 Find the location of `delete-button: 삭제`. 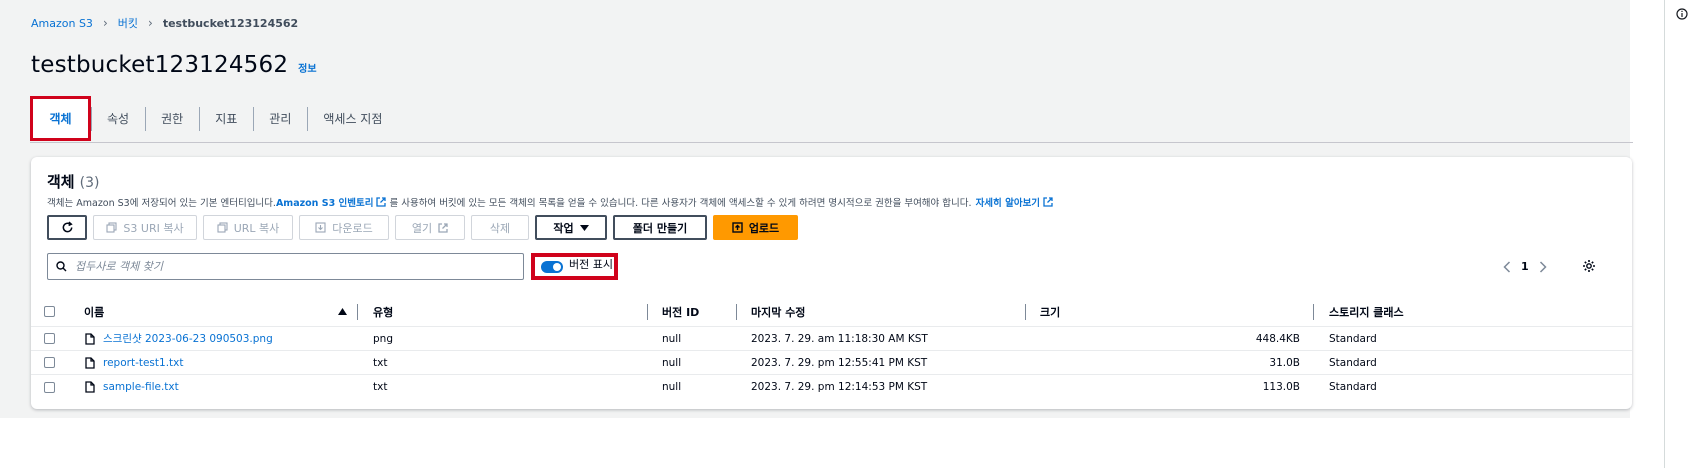

delete-button: 삭제 is located at coordinates (500, 227).